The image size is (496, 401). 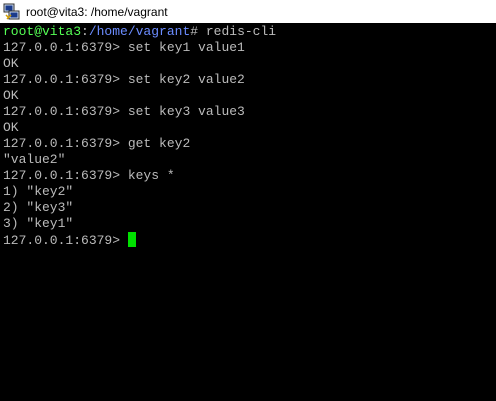 I want to click on putty-icon, so click(x=12, y=12).